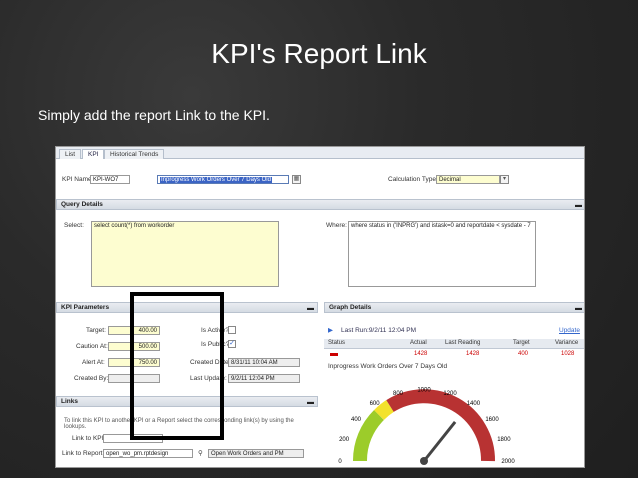 The image size is (638, 478). Describe the element at coordinates (89, 438) in the screenshot. I see `link-kpi-label: Link to KPI:` at that location.